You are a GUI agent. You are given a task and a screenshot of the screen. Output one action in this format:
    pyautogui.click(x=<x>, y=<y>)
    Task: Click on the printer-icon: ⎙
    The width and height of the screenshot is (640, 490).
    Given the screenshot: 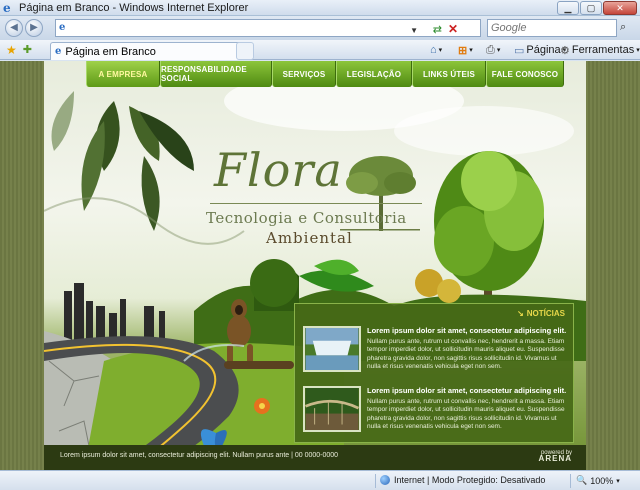 What is the action you would take?
    pyautogui.click(x=490, y=49)
    